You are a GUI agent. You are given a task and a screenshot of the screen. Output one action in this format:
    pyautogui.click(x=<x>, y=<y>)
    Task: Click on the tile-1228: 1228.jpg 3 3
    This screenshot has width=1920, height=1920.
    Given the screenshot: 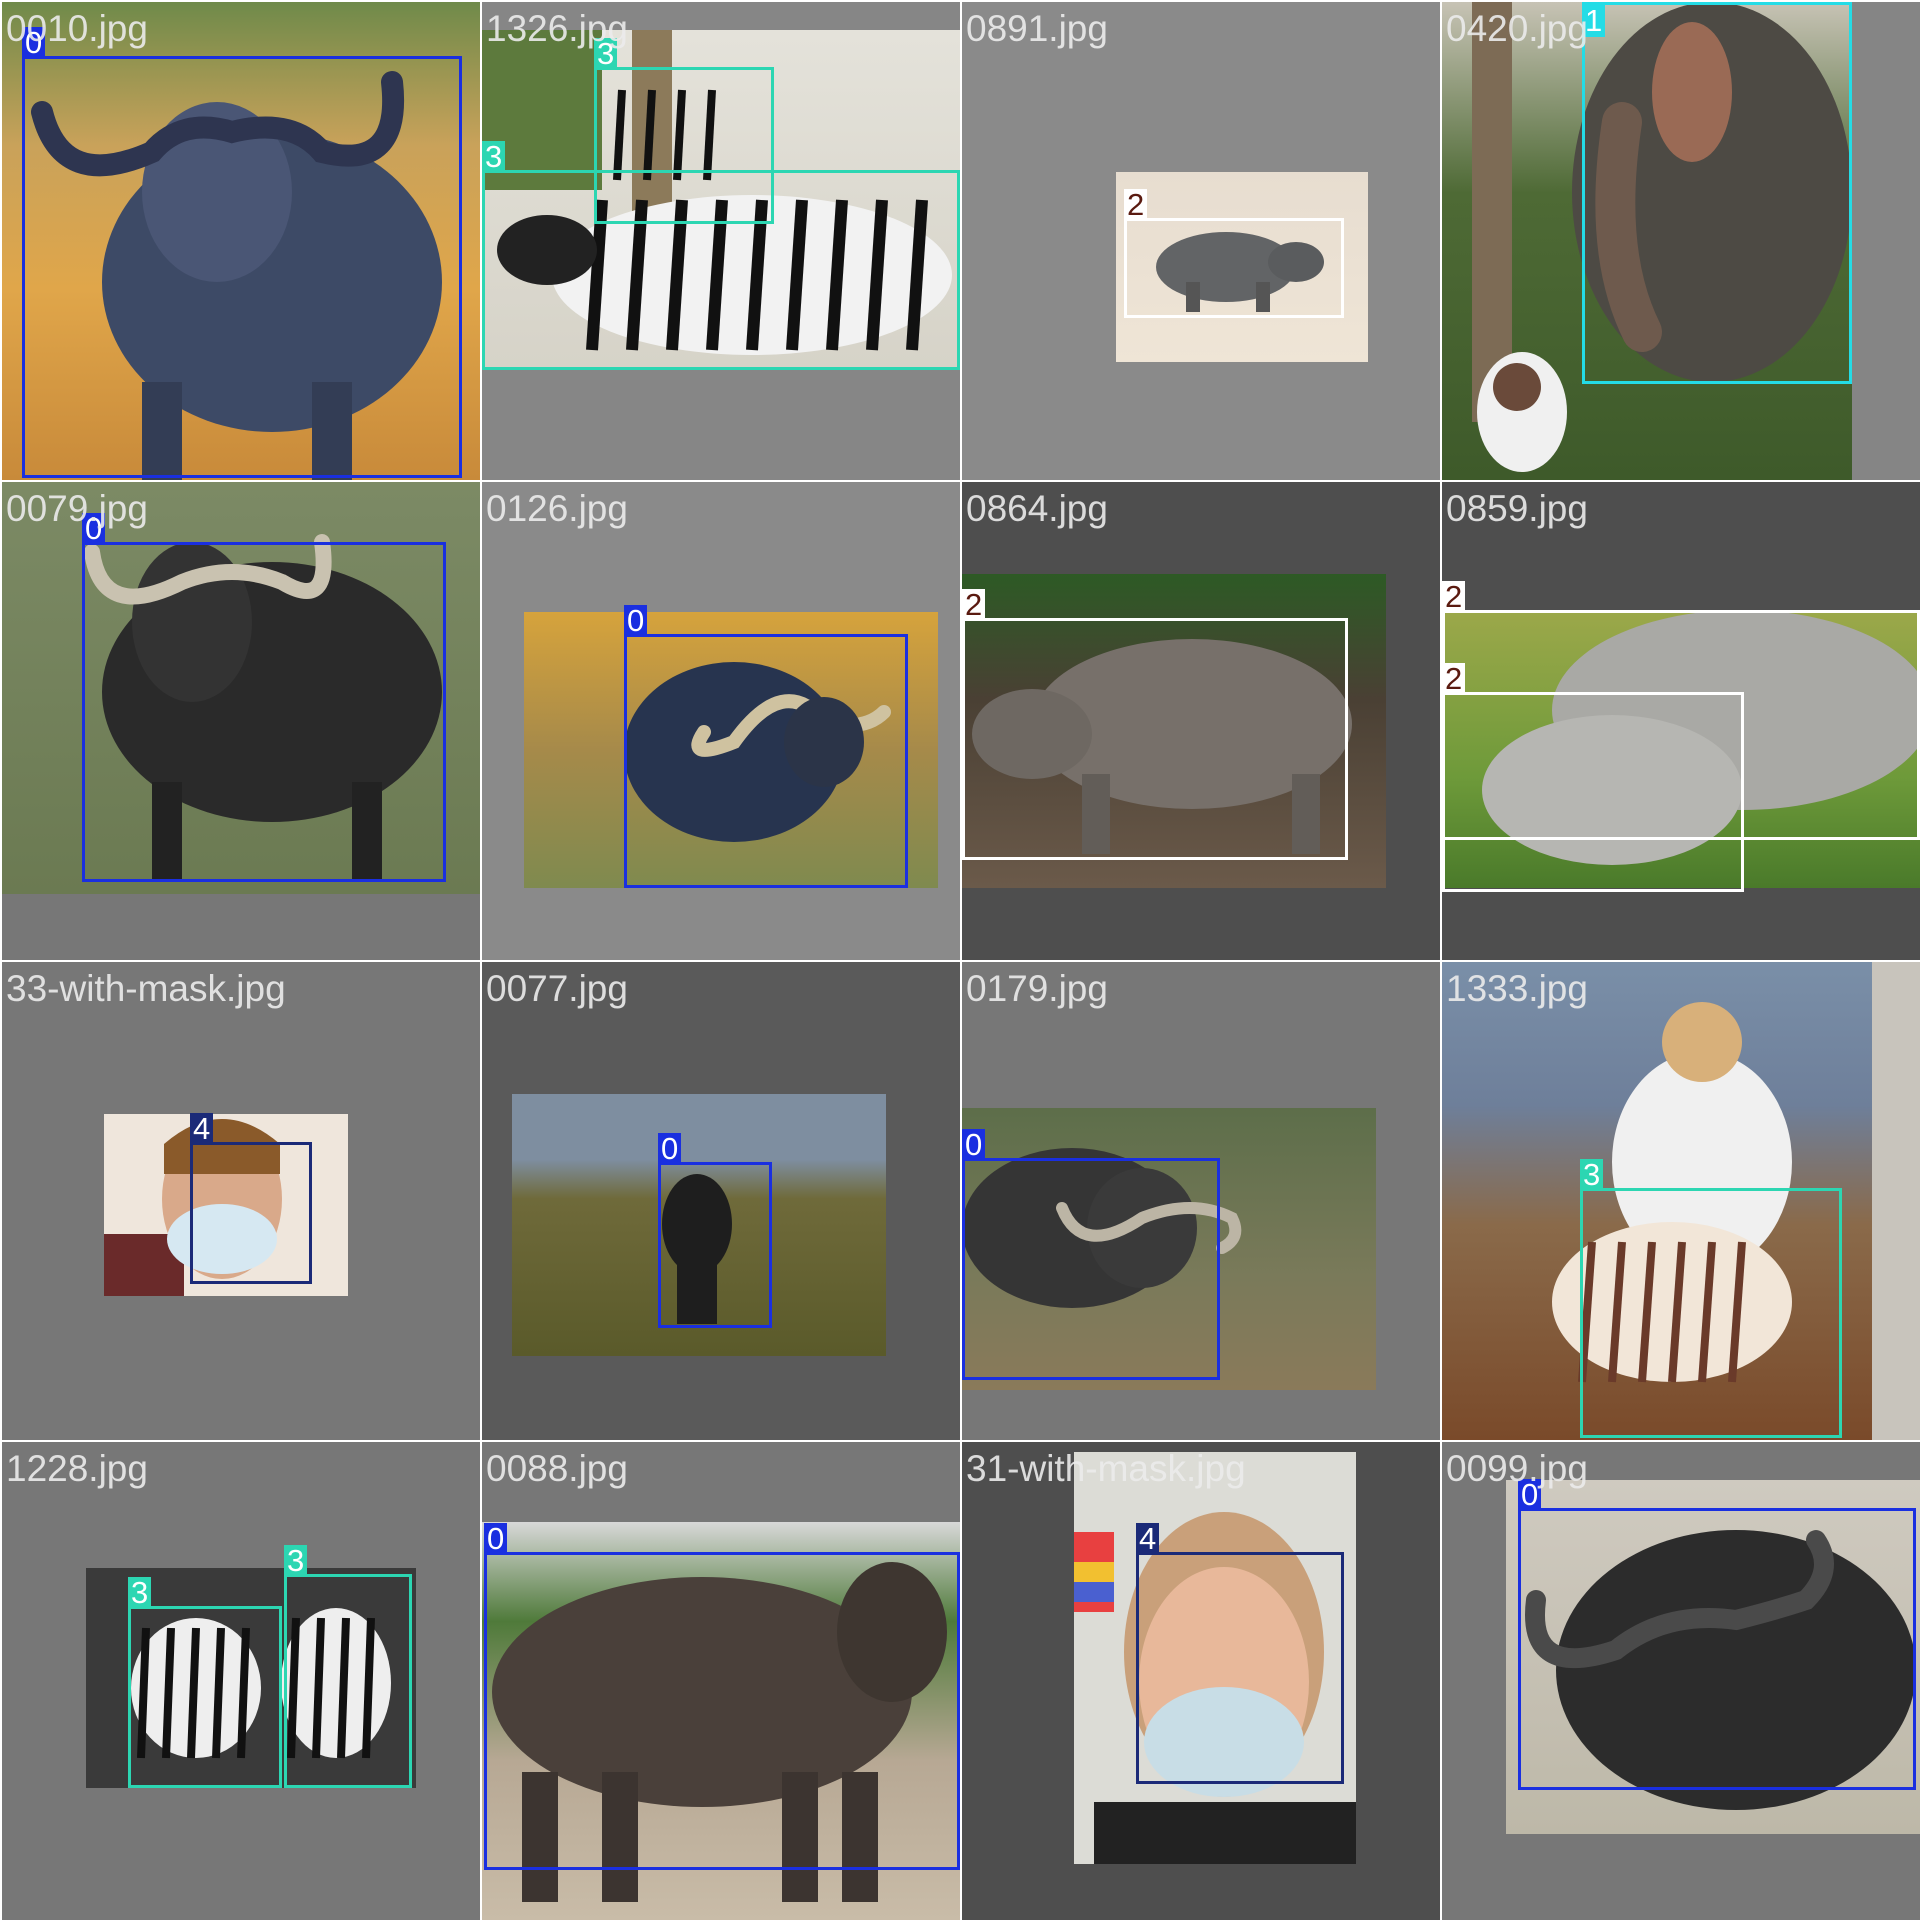 What is the action you would take?
    pyautogui.click(x=241, y=1681)
    